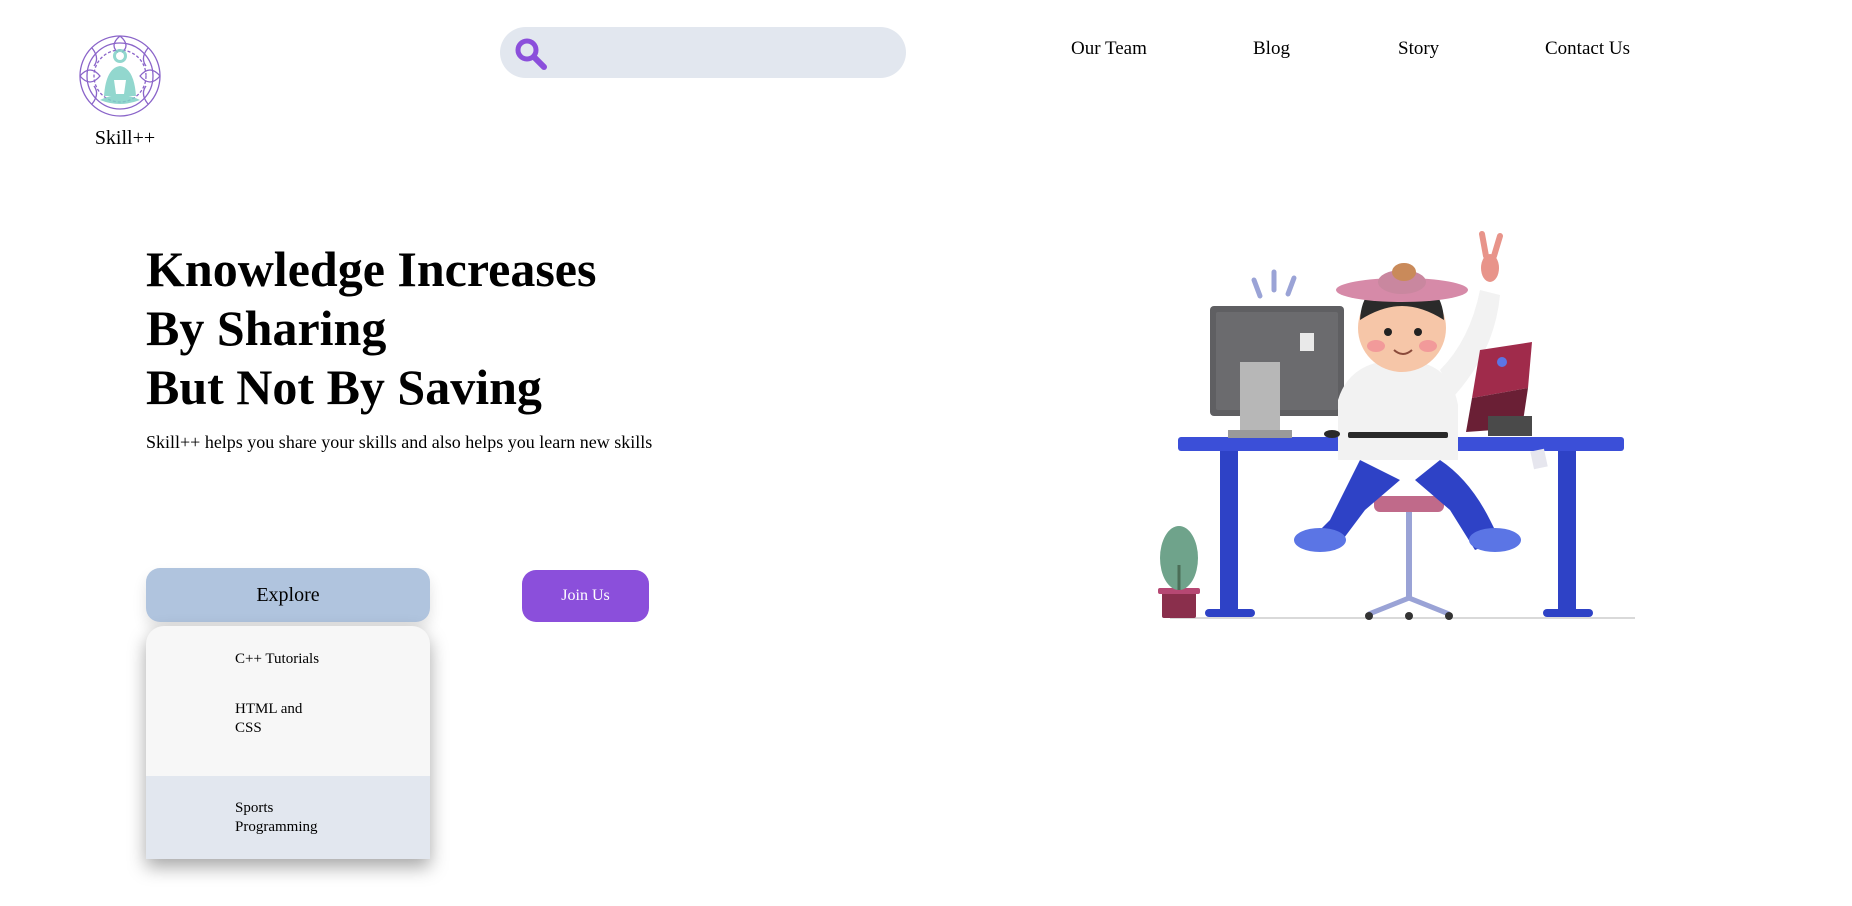 The image size is (1852, 906). I want to click on dropdown-item-cpp: C++ Tutorials, so click(288, 659).